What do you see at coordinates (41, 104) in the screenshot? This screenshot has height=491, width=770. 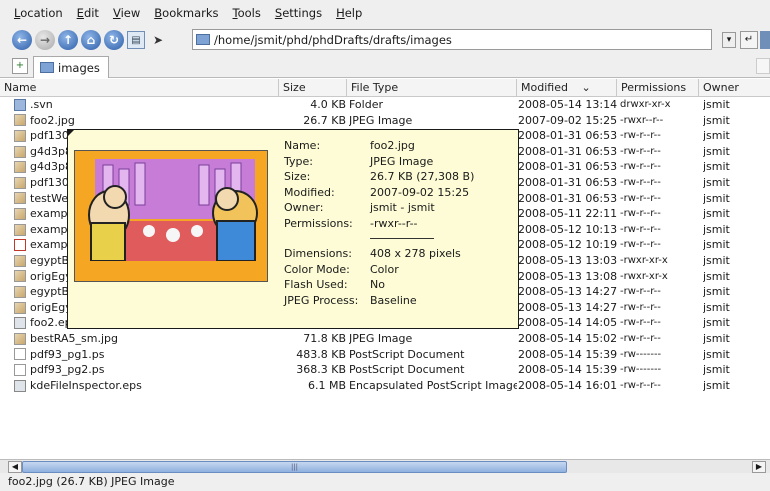 I see `file-name: .svn` at bounding box center [41, 104].